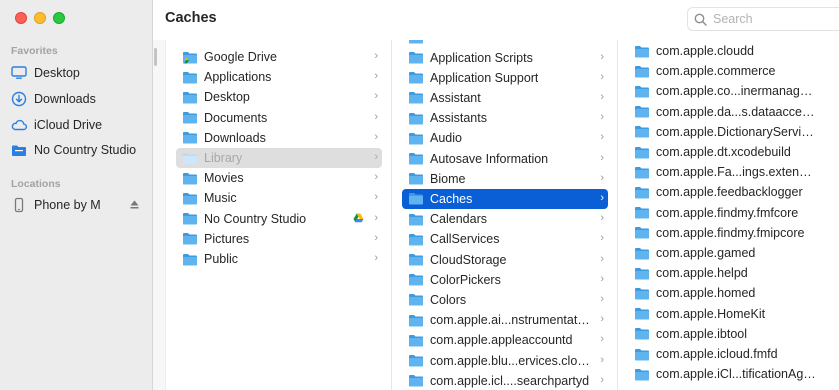 This screenshot has height=390, width=839. Describe the element at coordinates (731, 71) in the screenshot. I see `list-item: com.apple.commerce›` at that location.